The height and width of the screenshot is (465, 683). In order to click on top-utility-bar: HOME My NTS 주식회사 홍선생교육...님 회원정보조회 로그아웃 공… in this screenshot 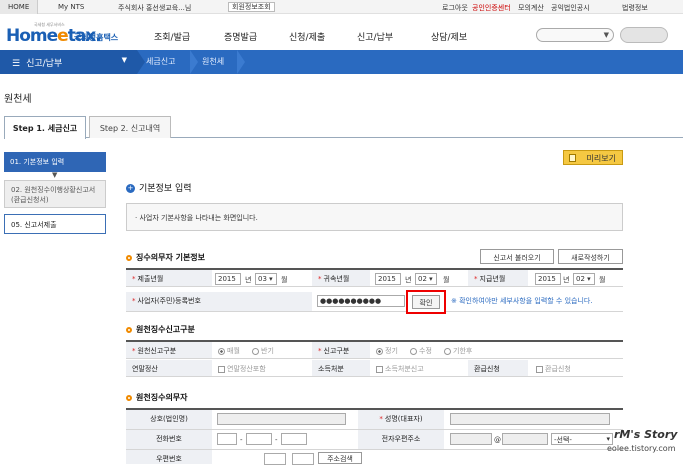, I will do `click(341, 7)`.